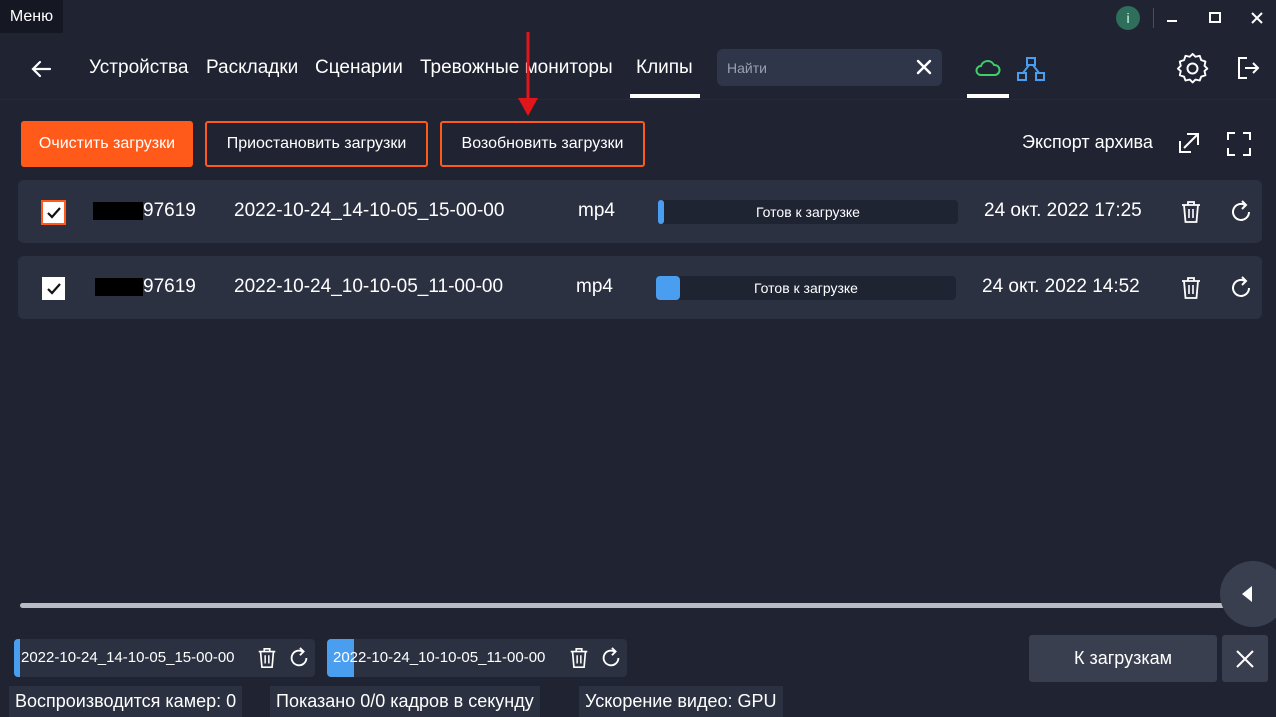 The height and width of the screenshot is (717, 1276). I want to click on settings-button, so click(1192, 68).